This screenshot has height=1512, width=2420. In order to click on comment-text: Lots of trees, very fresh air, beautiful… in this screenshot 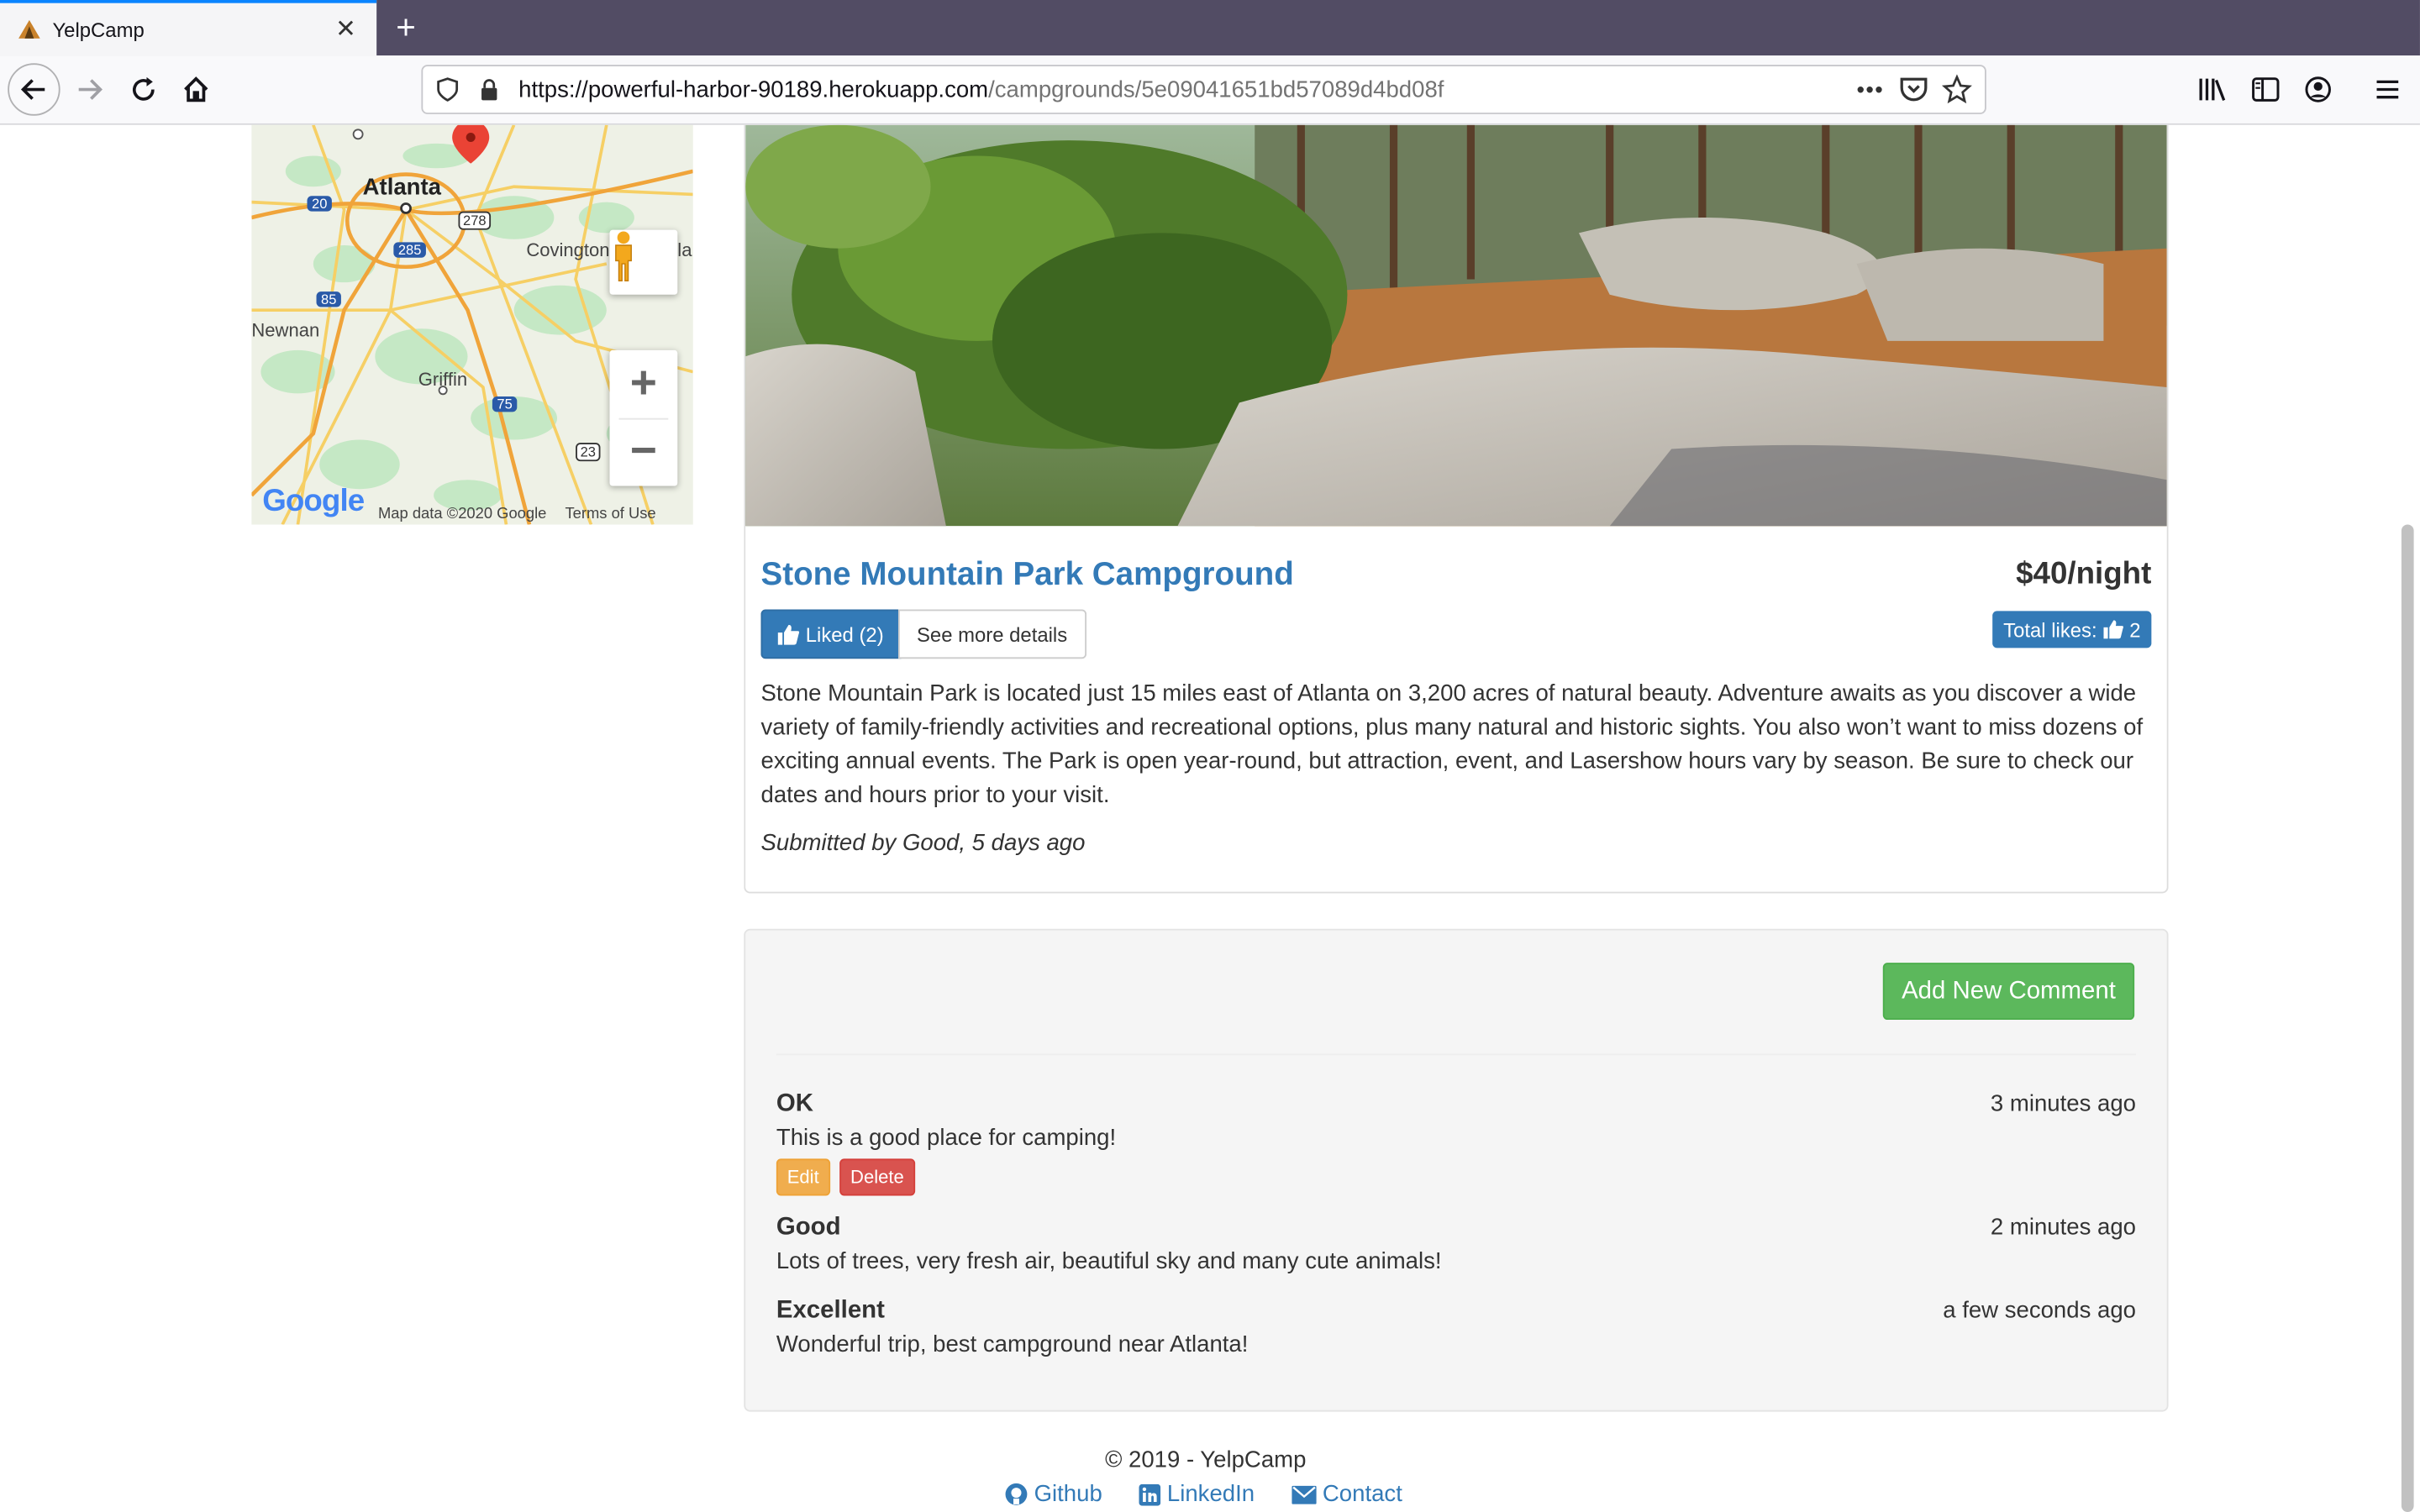, I will do `click(1109, 1261)`.